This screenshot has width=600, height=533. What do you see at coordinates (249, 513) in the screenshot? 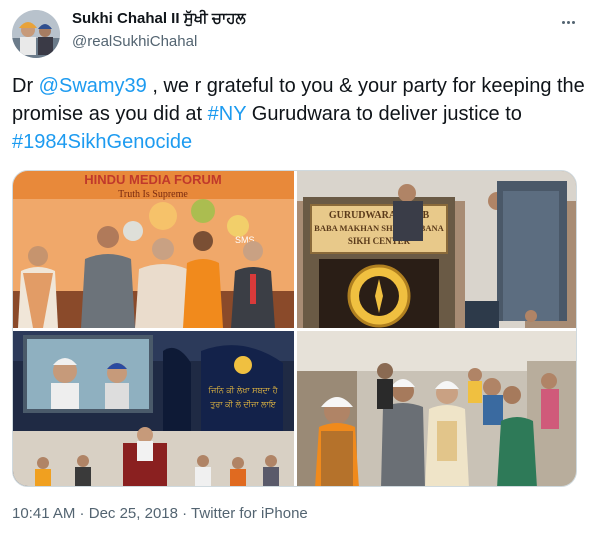
I see `tweet-source: Twitter for iPhone` at bounding box center [249, 513].